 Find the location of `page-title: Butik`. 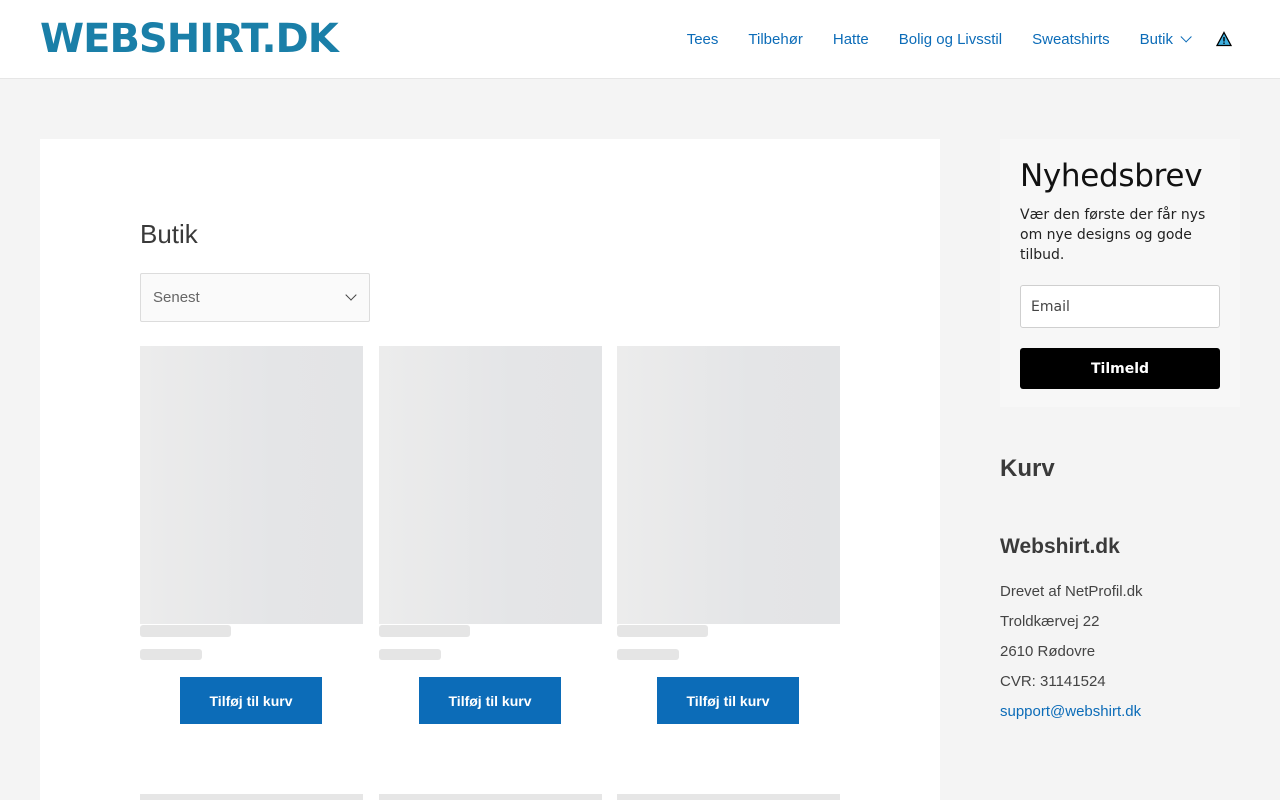

page-title: Butik is located at coordinates (169, 234).